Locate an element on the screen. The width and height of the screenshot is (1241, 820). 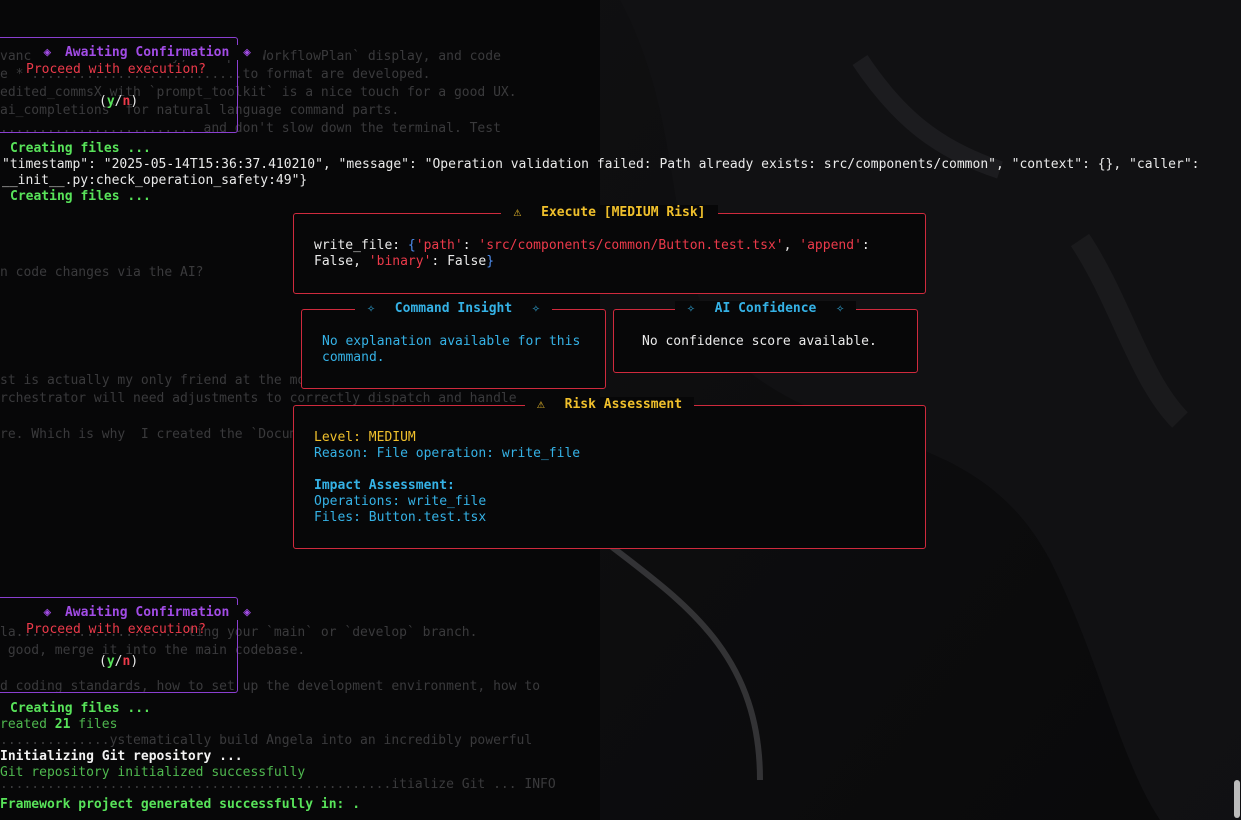
risk-assessment-title: Risk Assessment is located at coordinates (623, 404).